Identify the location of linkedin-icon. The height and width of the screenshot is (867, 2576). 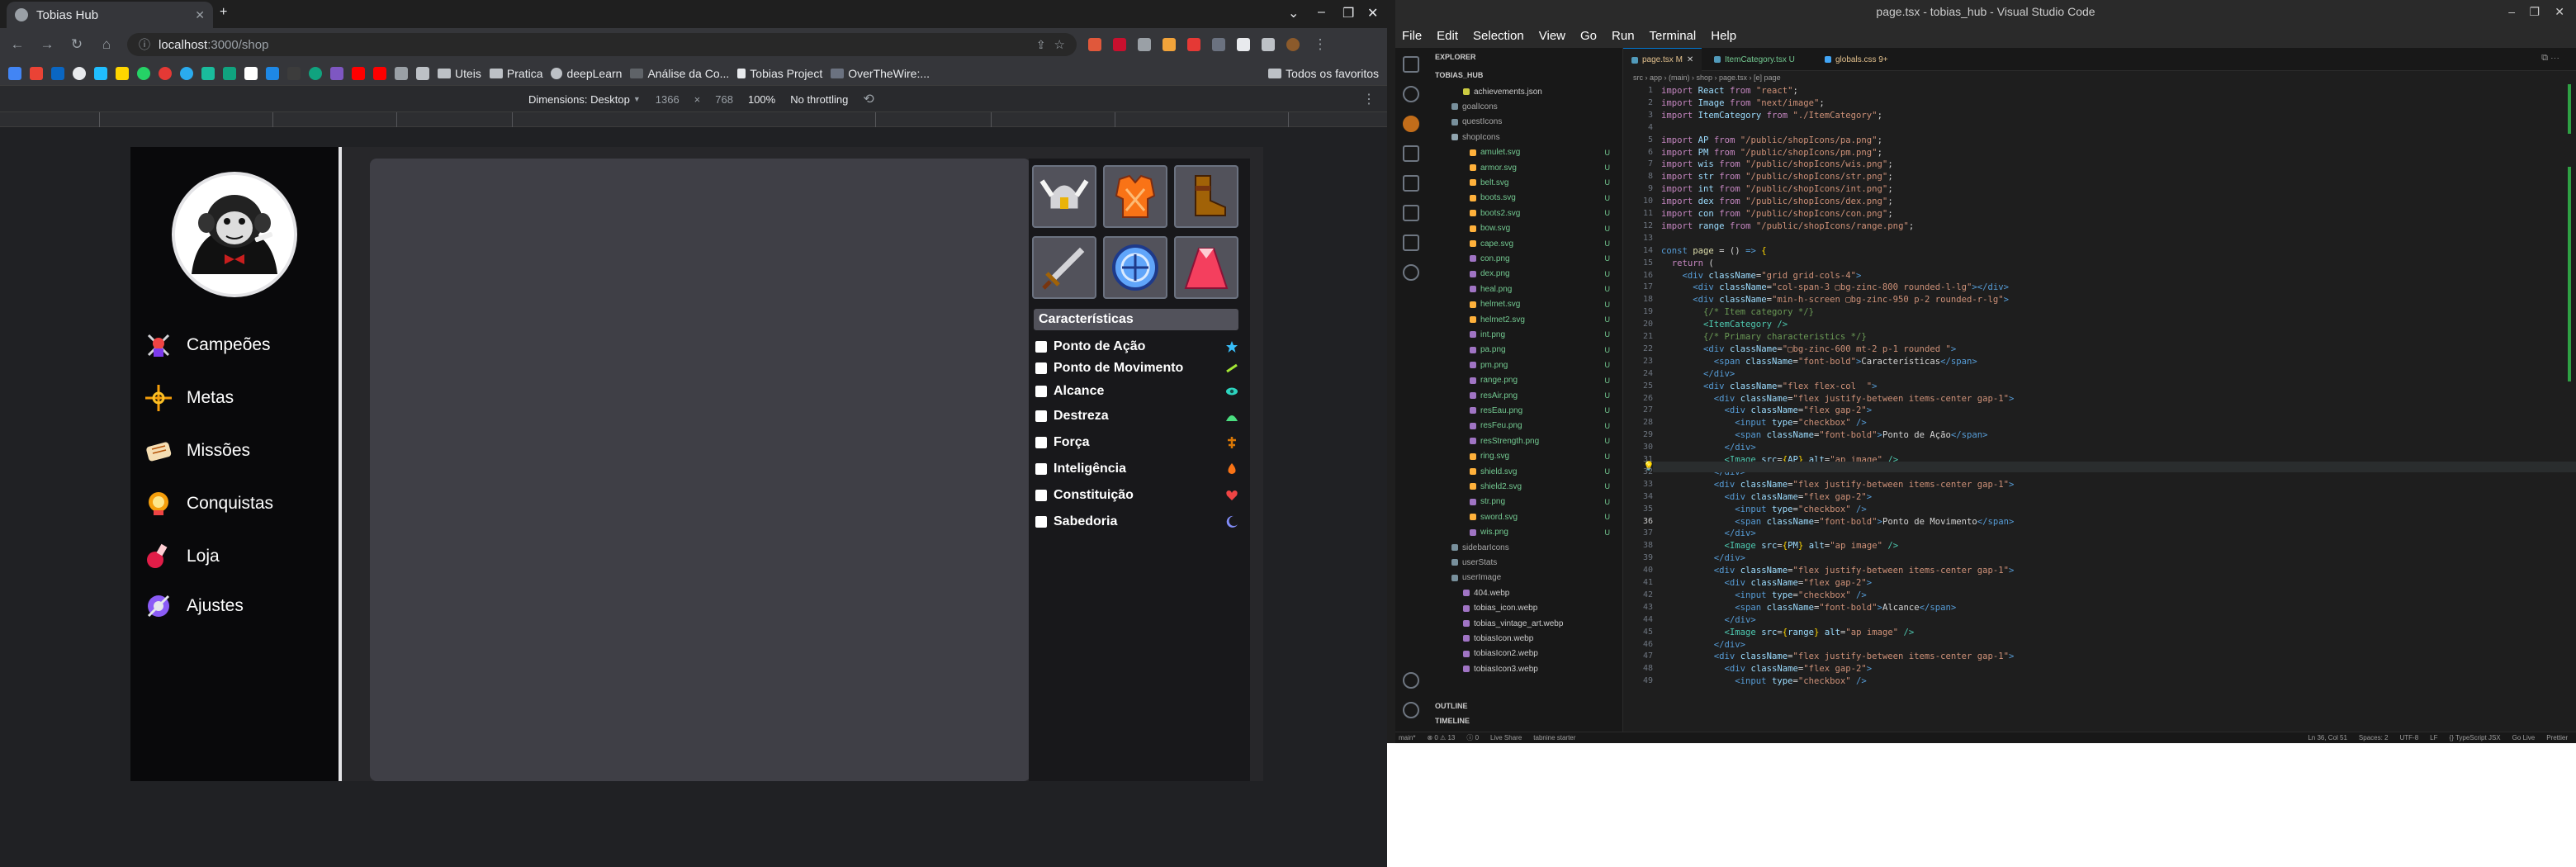
(57, 73).